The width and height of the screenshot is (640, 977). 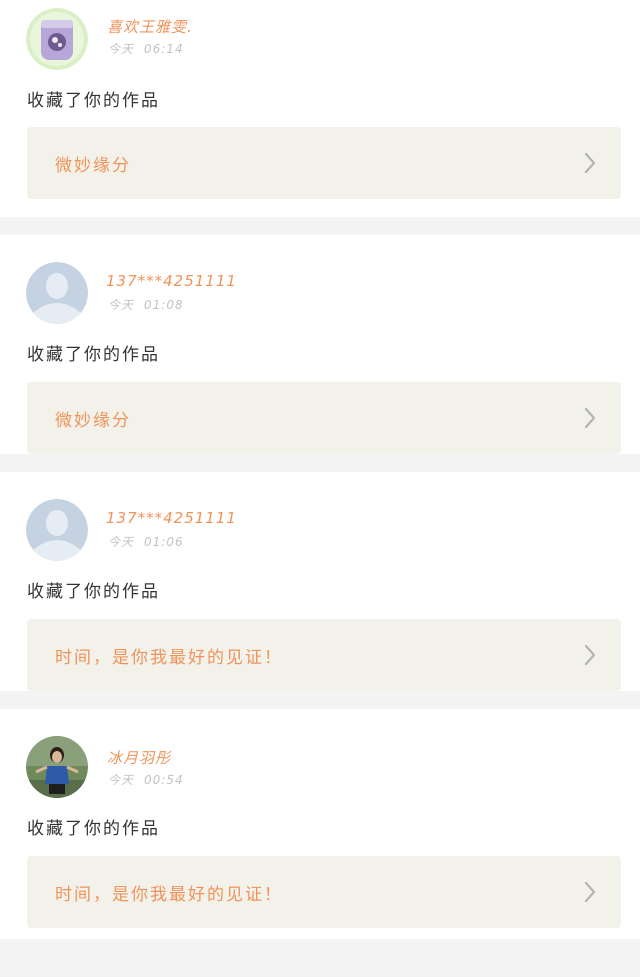 What do you see at coordinates (164, 305) in the screenshot?
I see `timestamp-time: 01:08` at bounding box center [164, 305].